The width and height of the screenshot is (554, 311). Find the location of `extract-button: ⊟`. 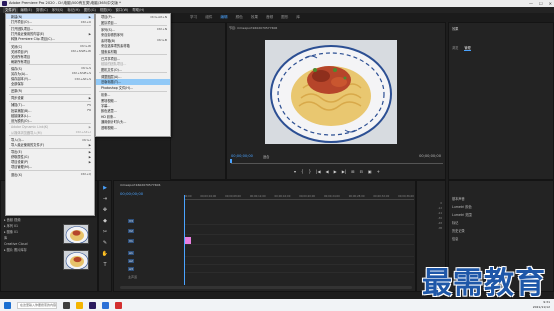

extract-button: ⊟ is located at coordinates (361, 171).